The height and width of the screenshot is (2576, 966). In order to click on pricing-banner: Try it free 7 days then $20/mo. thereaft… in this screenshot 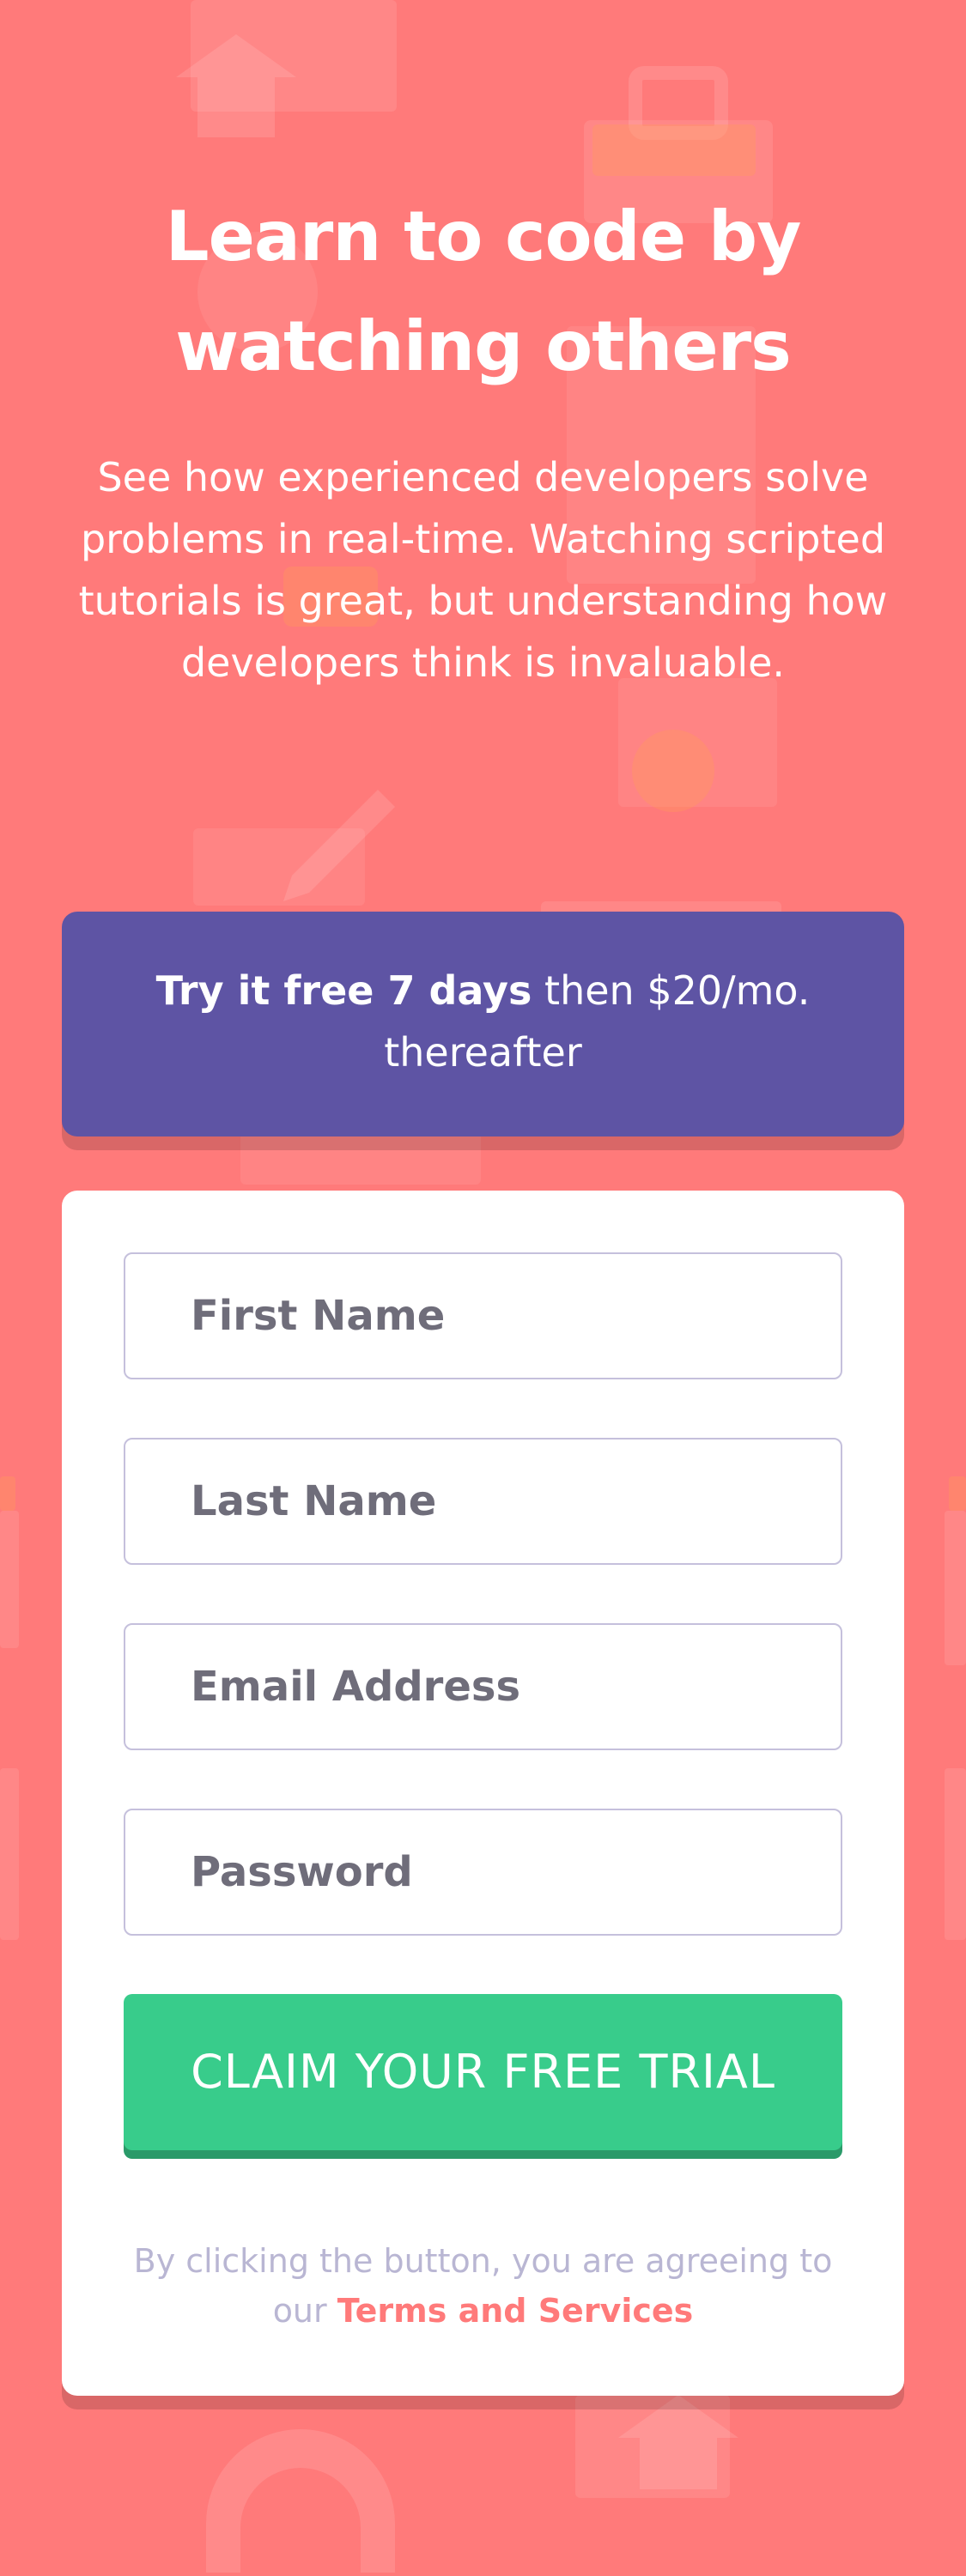, I will do `click(483, 1024)`.